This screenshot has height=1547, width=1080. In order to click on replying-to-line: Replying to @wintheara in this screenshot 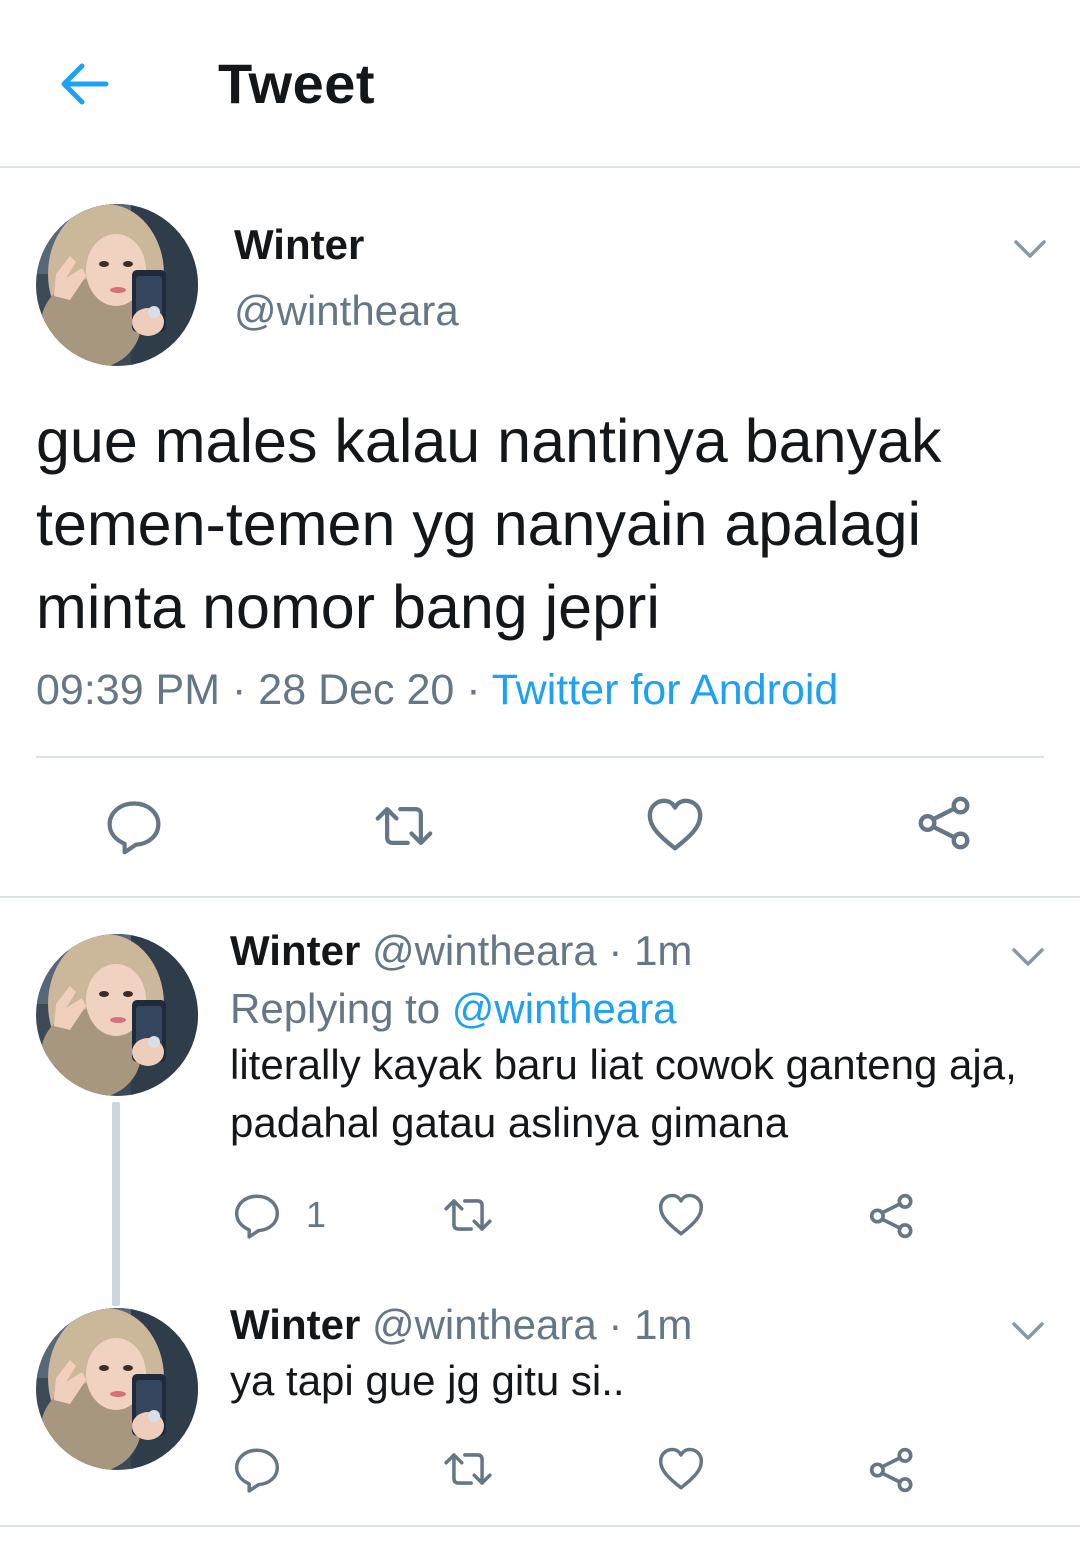, I will do `click(453, 1009)`.